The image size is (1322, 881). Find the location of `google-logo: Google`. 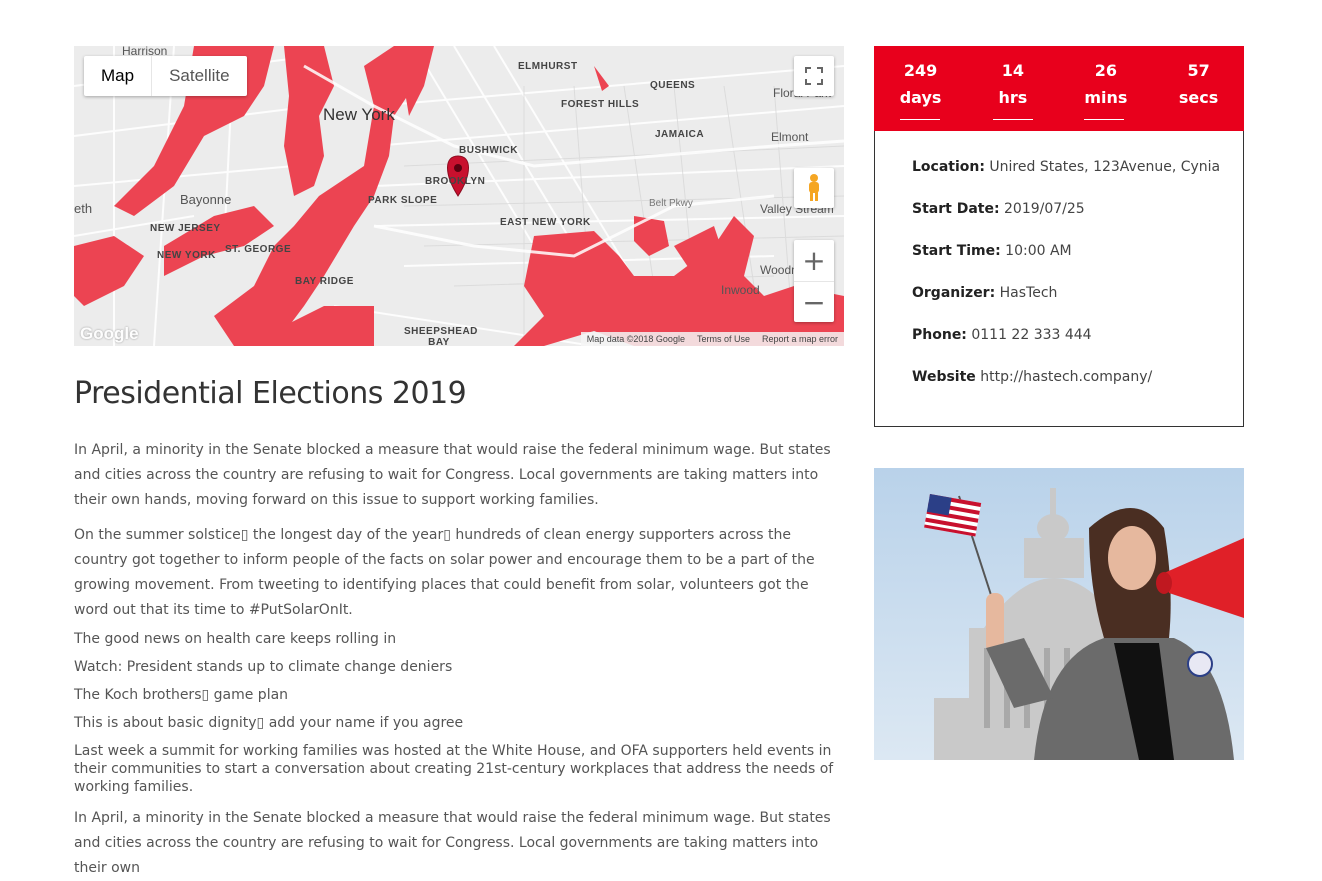

google-logo: Google is located at coordinates (109, 334).